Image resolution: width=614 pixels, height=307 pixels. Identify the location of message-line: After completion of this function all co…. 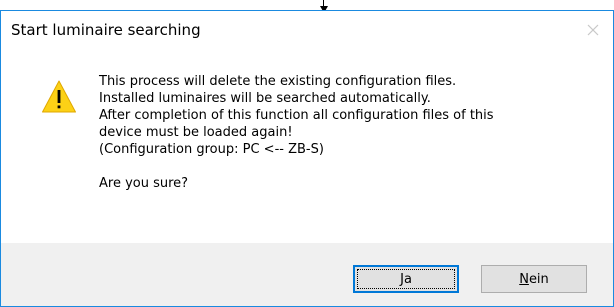
(296, 115).